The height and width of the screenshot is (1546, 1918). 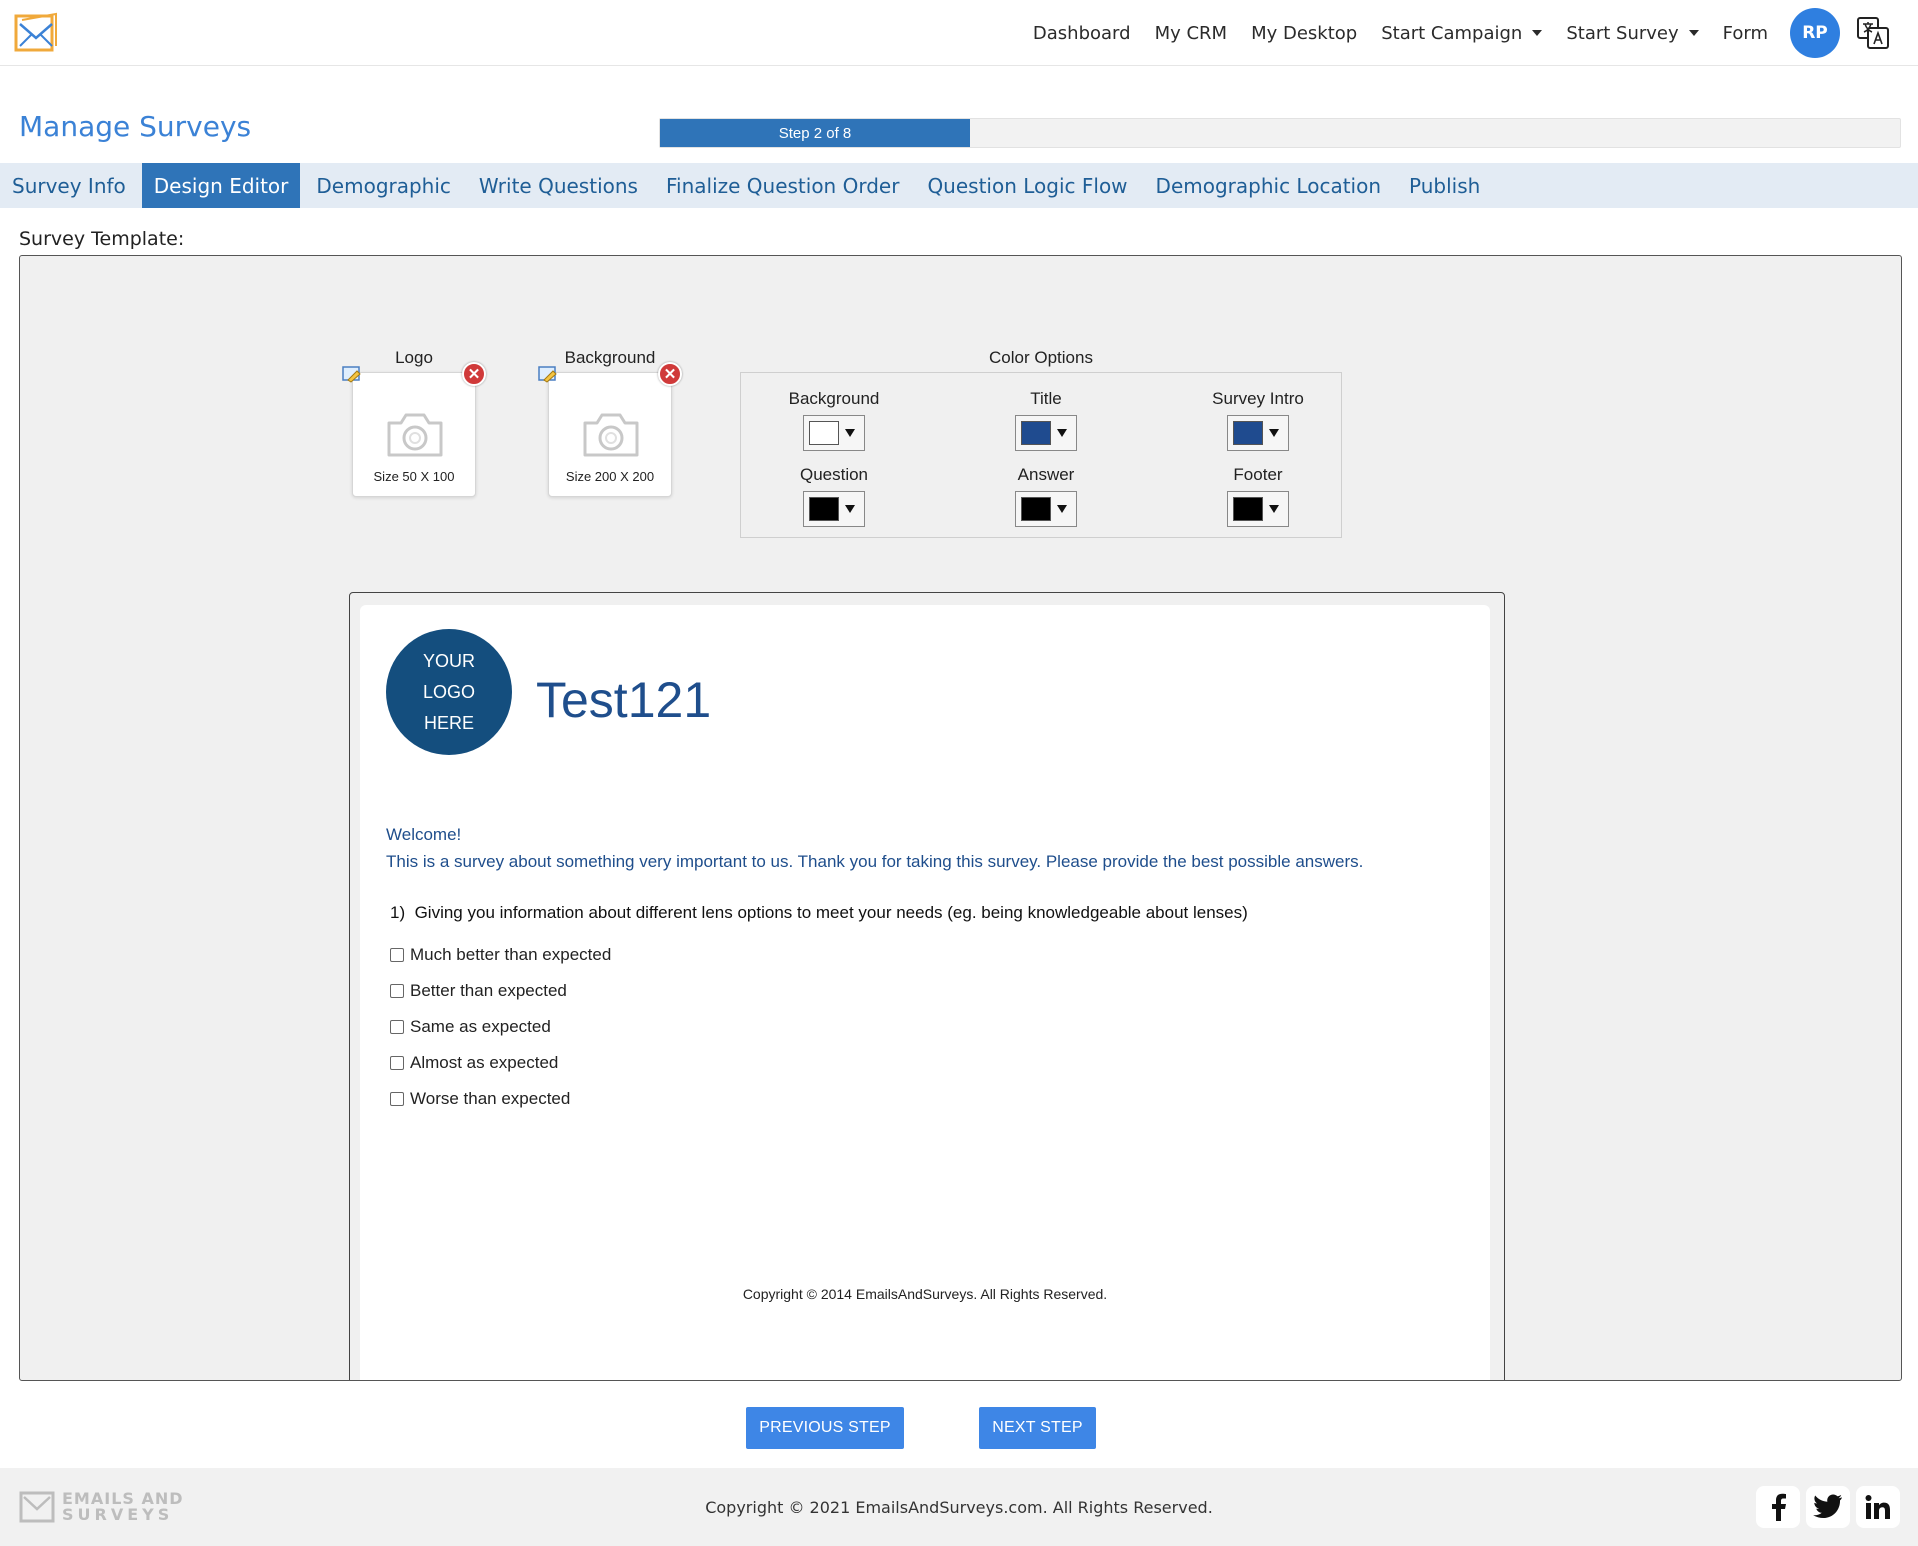 I want to click on linkedin-glyph, so click(x=1877, y=1507).